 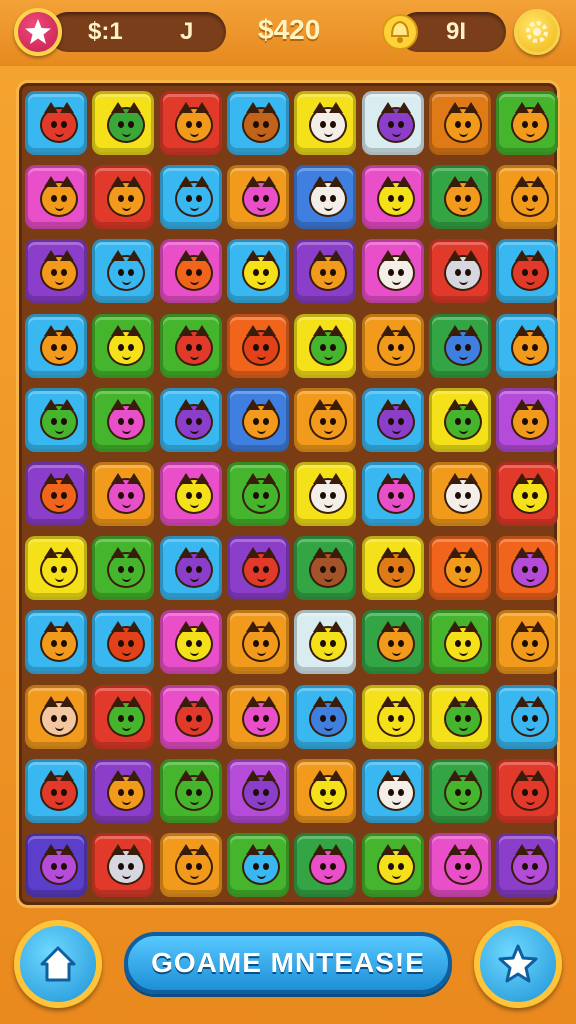 I want to click on tile-r8-c5, so click(x=325, y=642).